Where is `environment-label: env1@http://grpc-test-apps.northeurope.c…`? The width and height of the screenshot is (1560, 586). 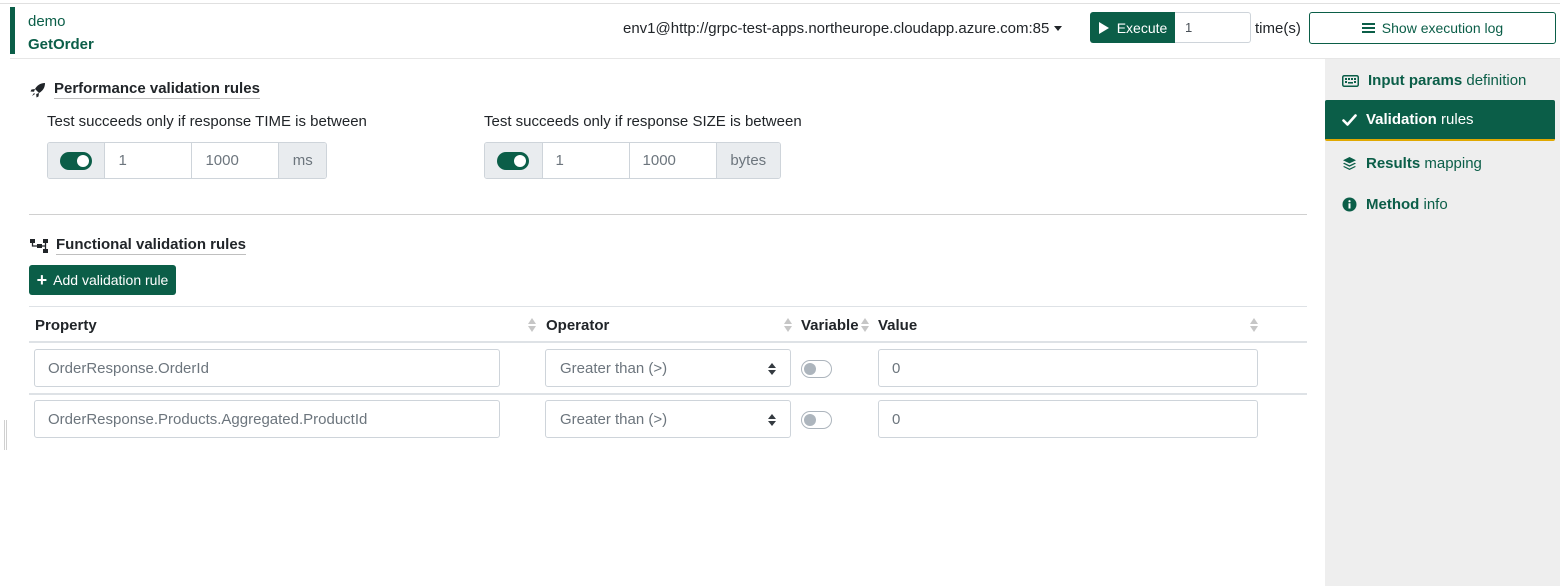 environment-label: env1@http://grpc-test-apps.northeurope.c… is located at coordinates (836, 28).